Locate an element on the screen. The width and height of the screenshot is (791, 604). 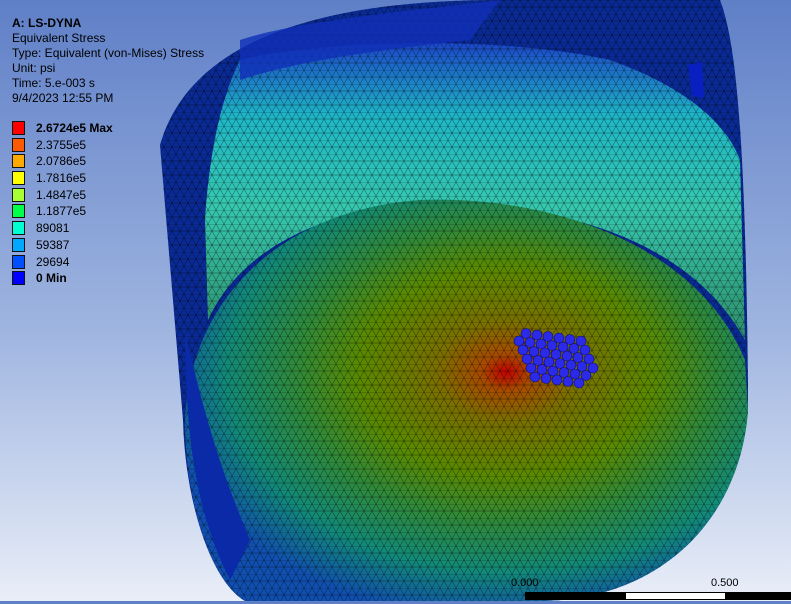
legend-label: 89081 is located at coordinates (53, 228).